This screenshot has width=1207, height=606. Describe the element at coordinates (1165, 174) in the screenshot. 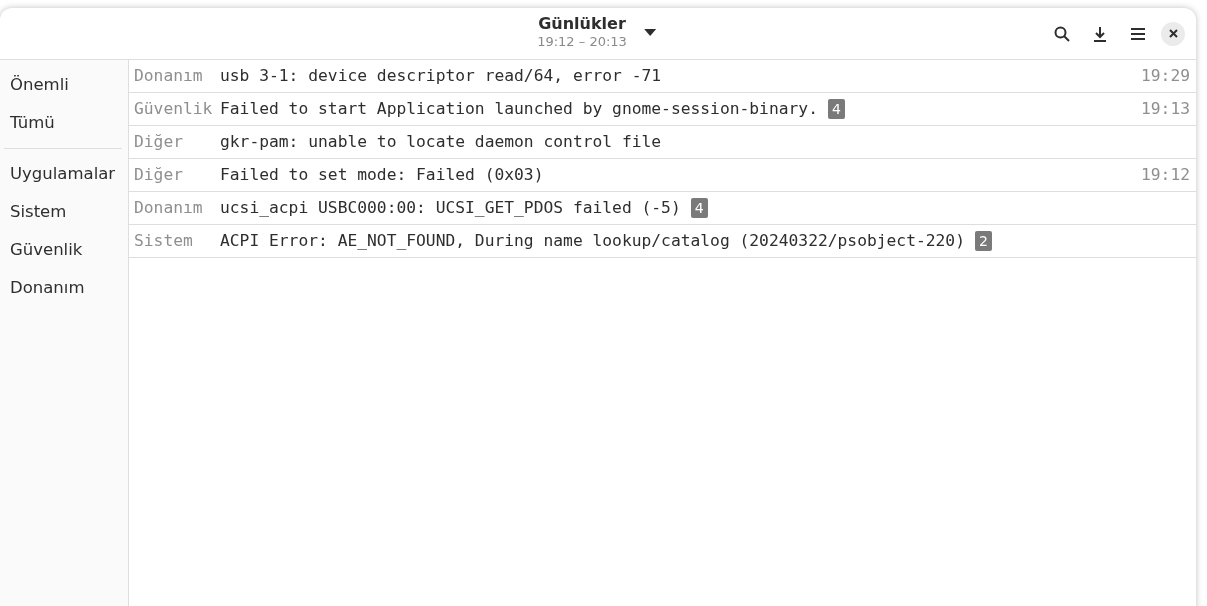

I see `event-time: 19:12` at that location.